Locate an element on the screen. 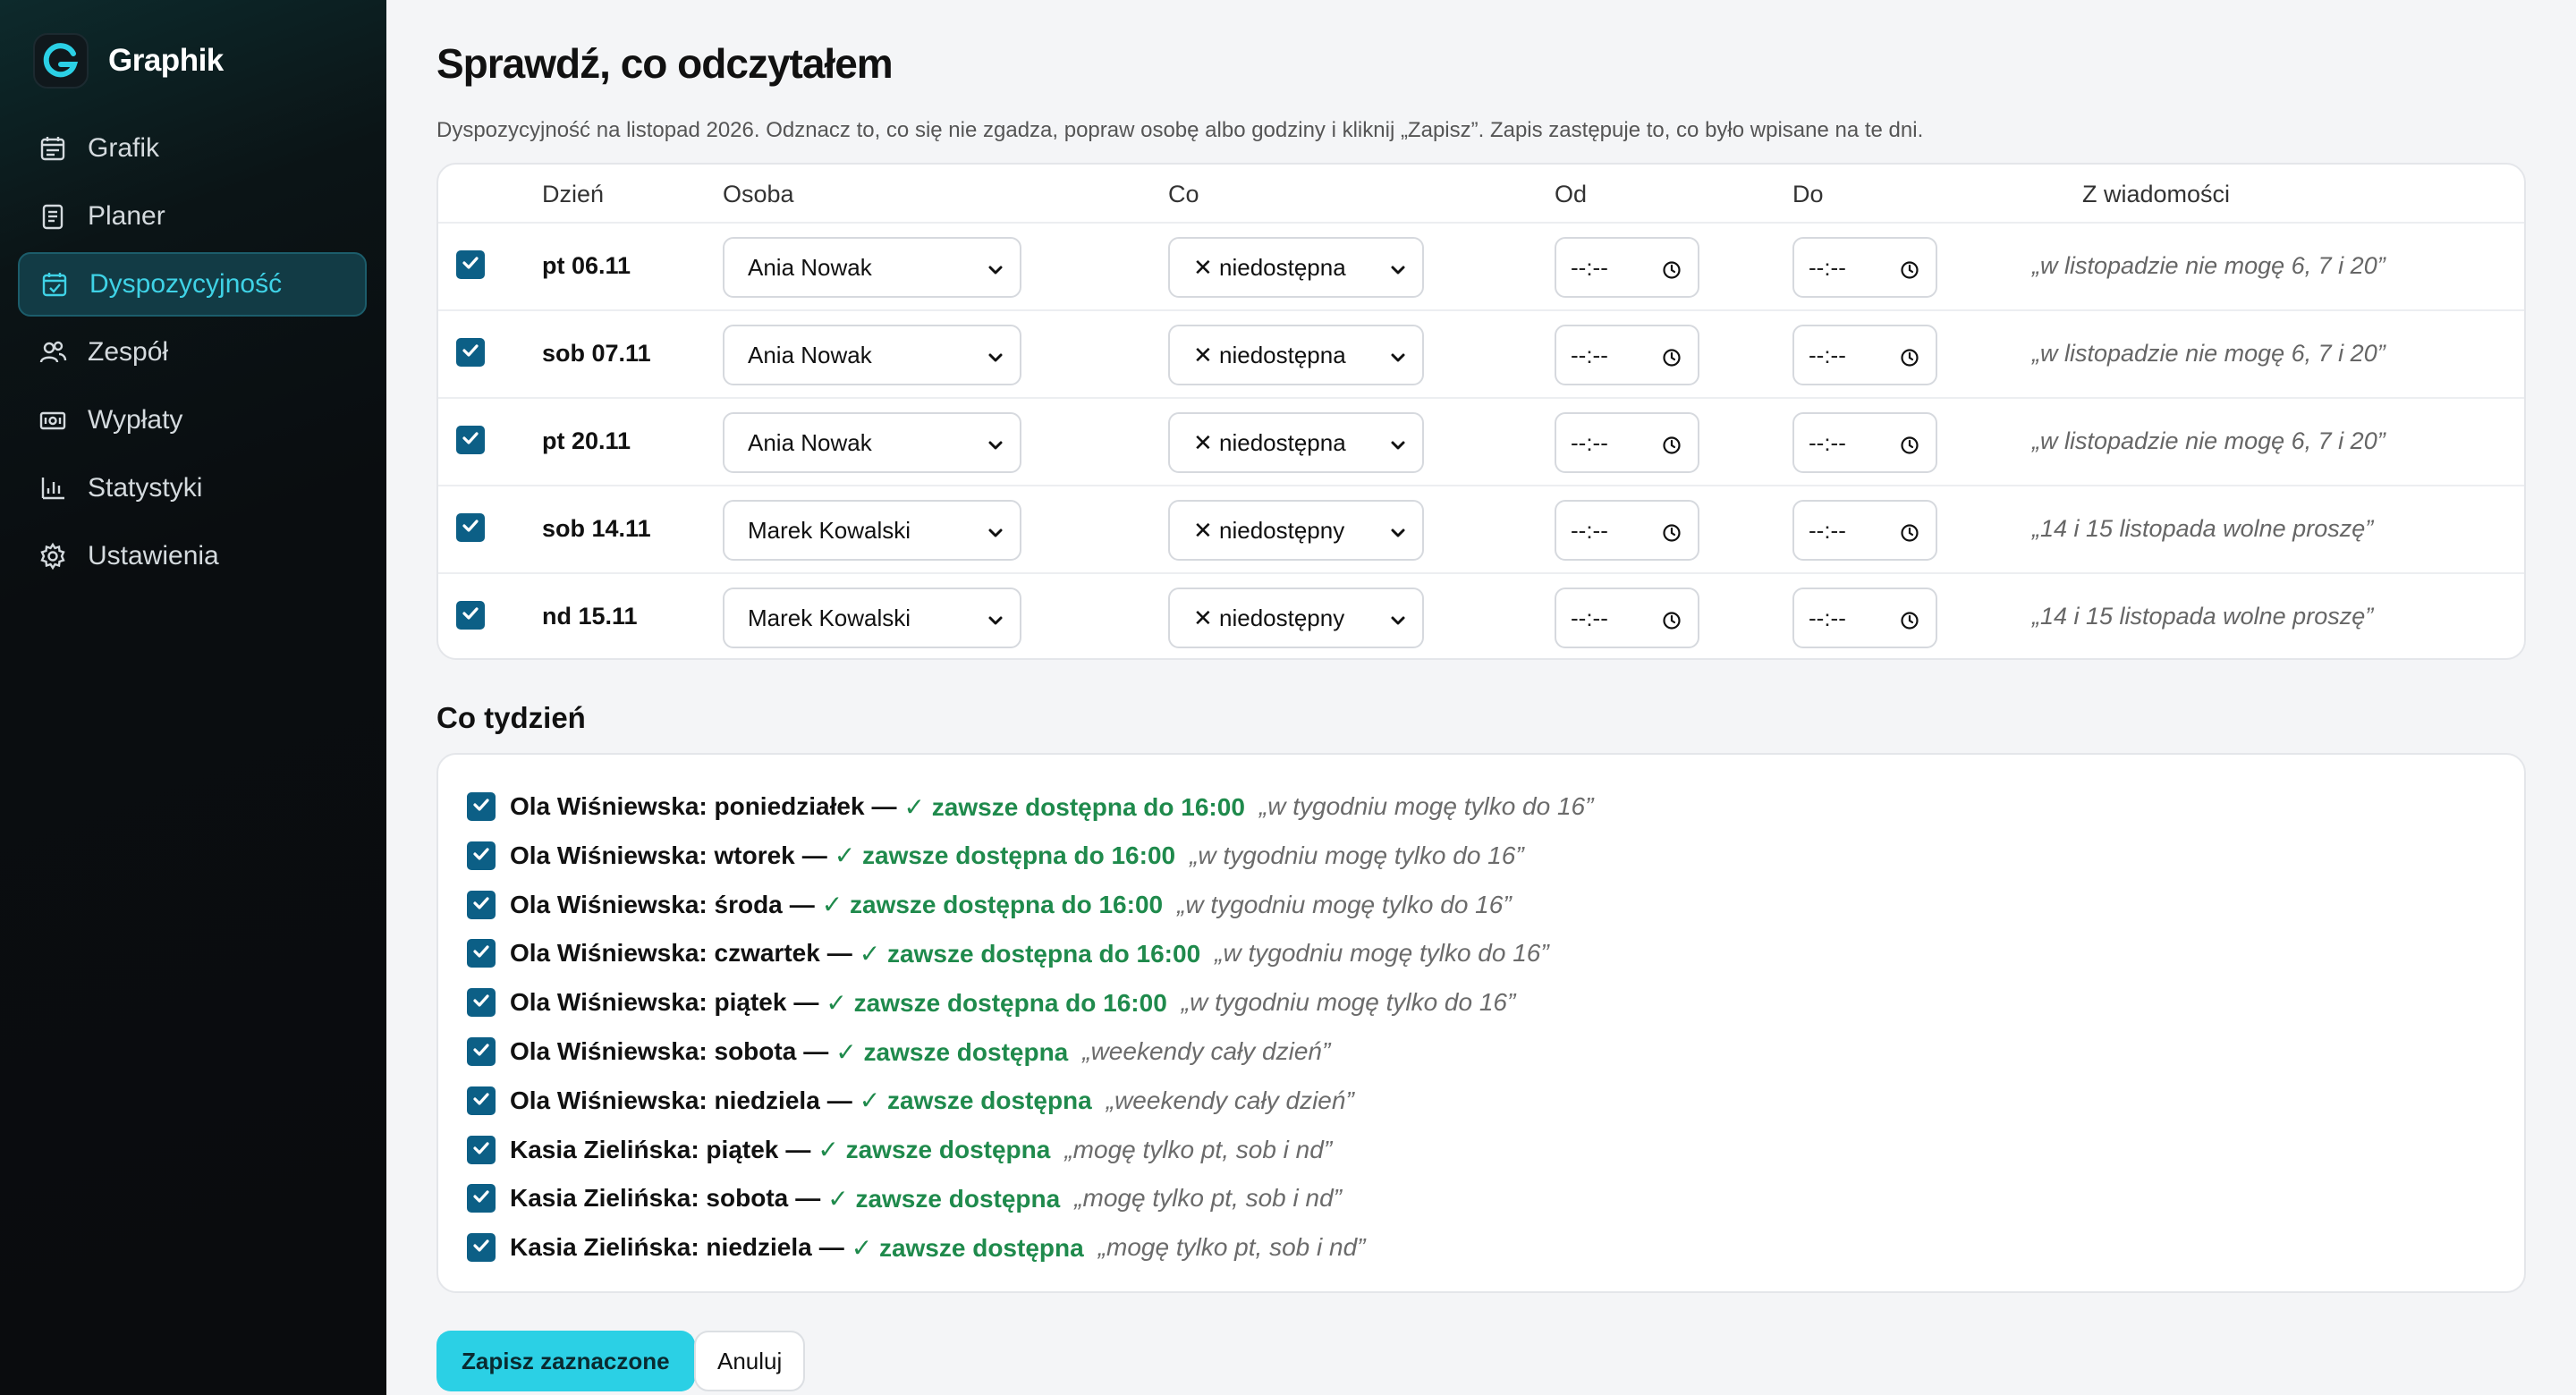 This screenshot has width=2576, height=1395. person-select-value: Ania Nowak is located at coordinates (810, 267).